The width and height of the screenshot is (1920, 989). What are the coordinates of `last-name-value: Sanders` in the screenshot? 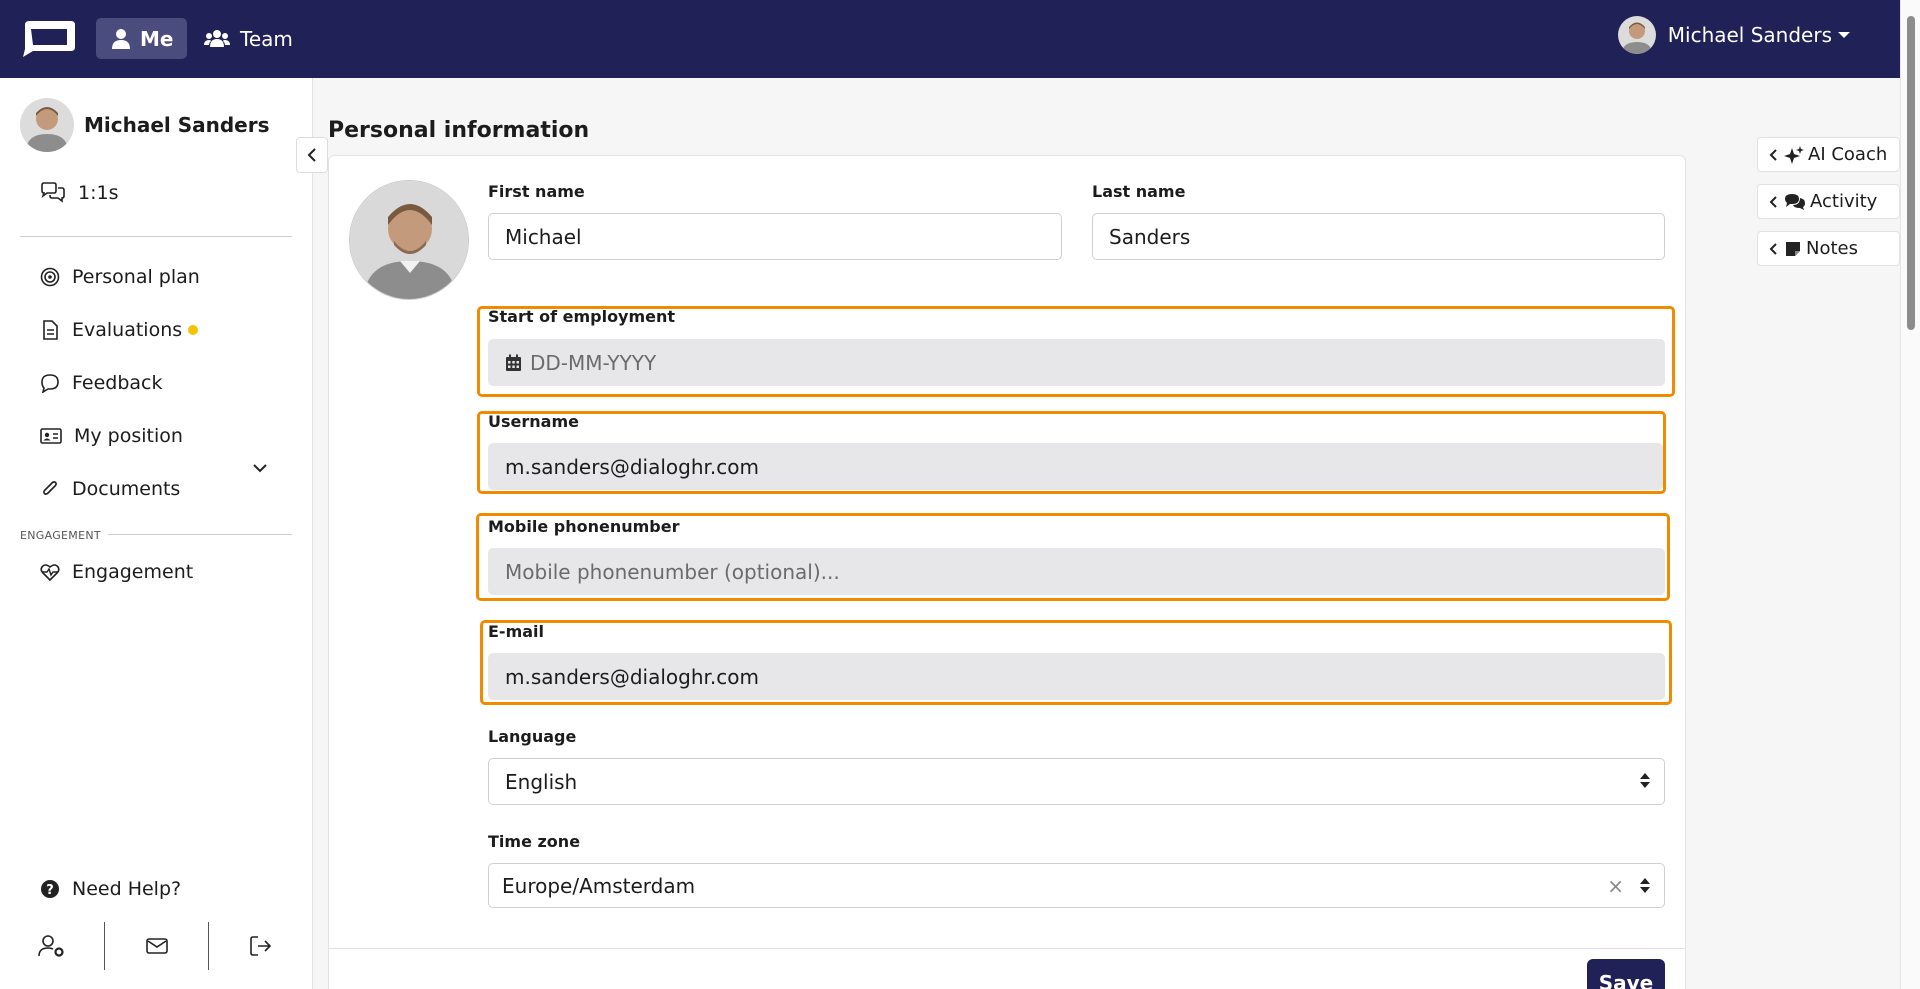 It's located at (1150, 236).